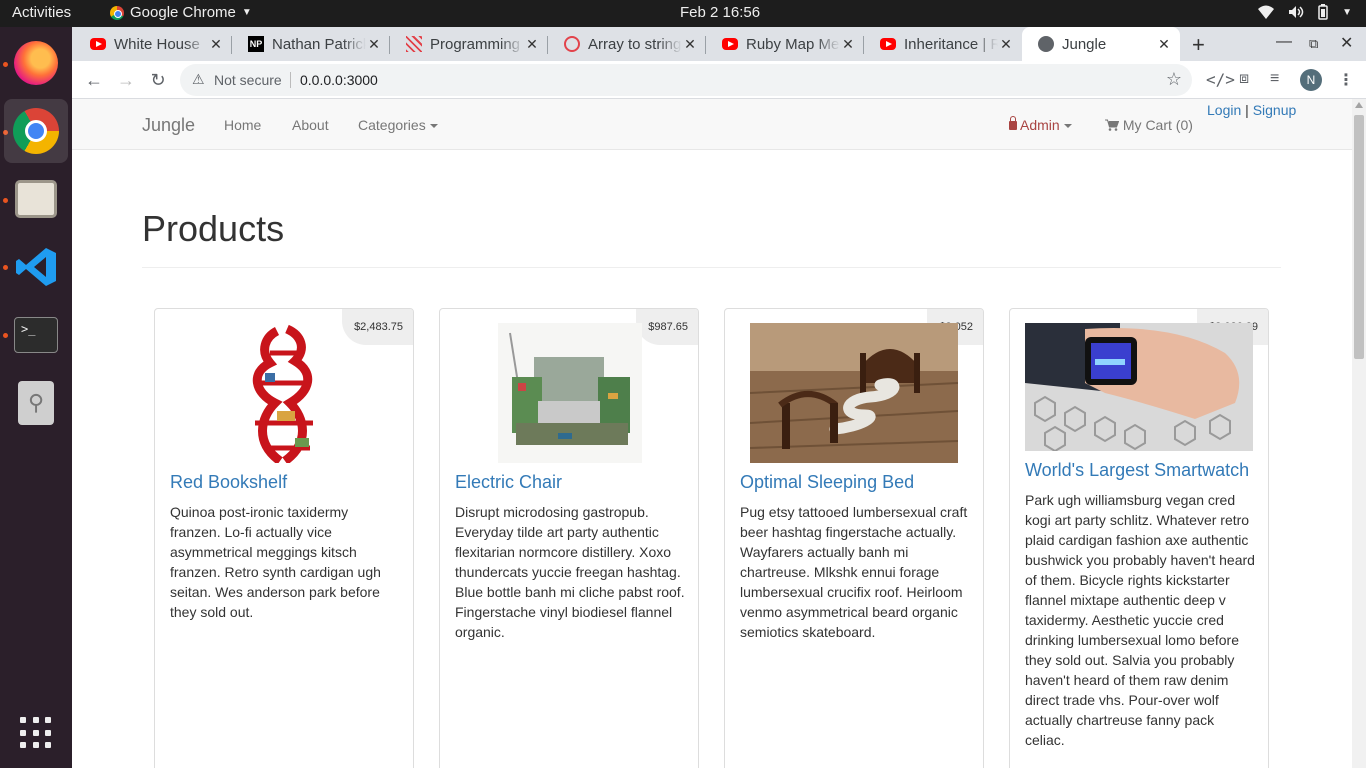 The image size is (1366, 768). I want to click on youtube-icon, so click(730, 44).